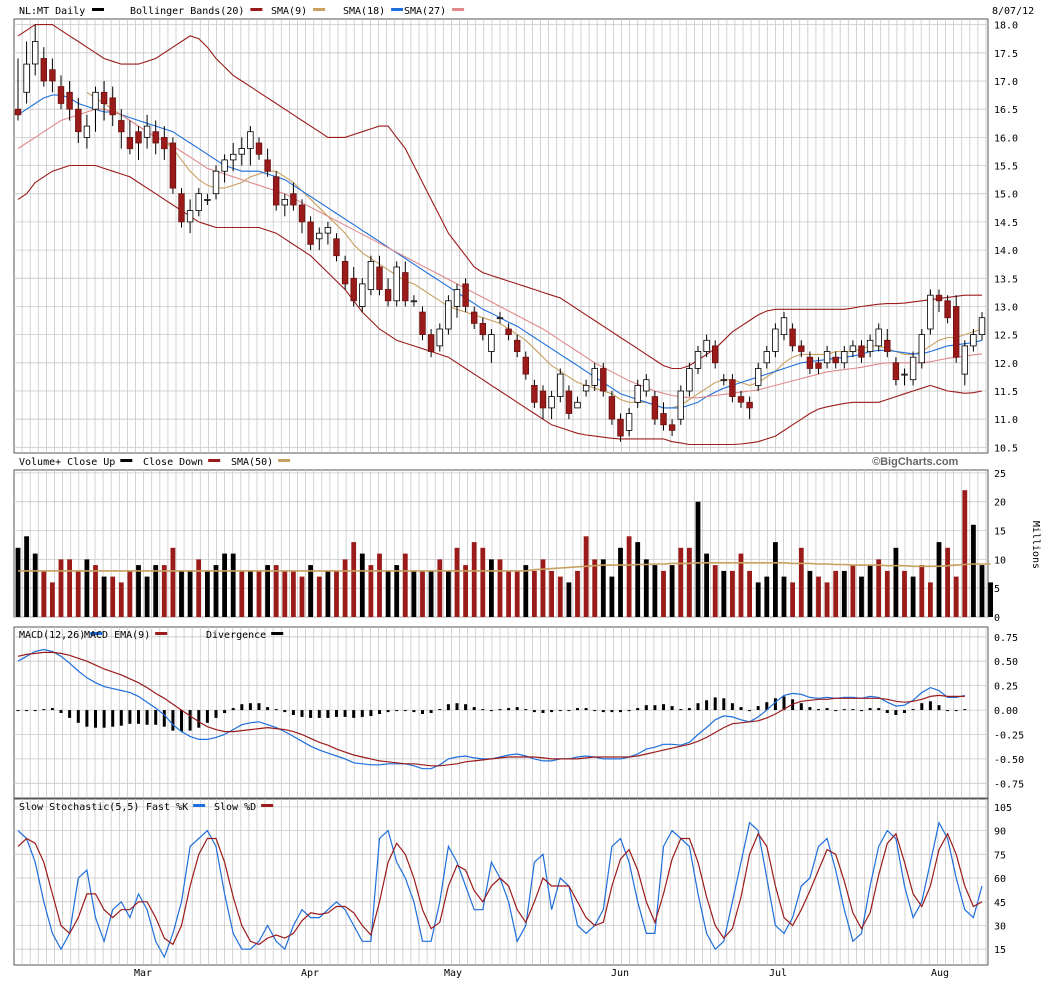 The image size is (1045, 981). What do you see at coordinates (1006, 138) in the screenshot?
I see `price-tick-label: 16.0` at bounding box center [1006, 138].